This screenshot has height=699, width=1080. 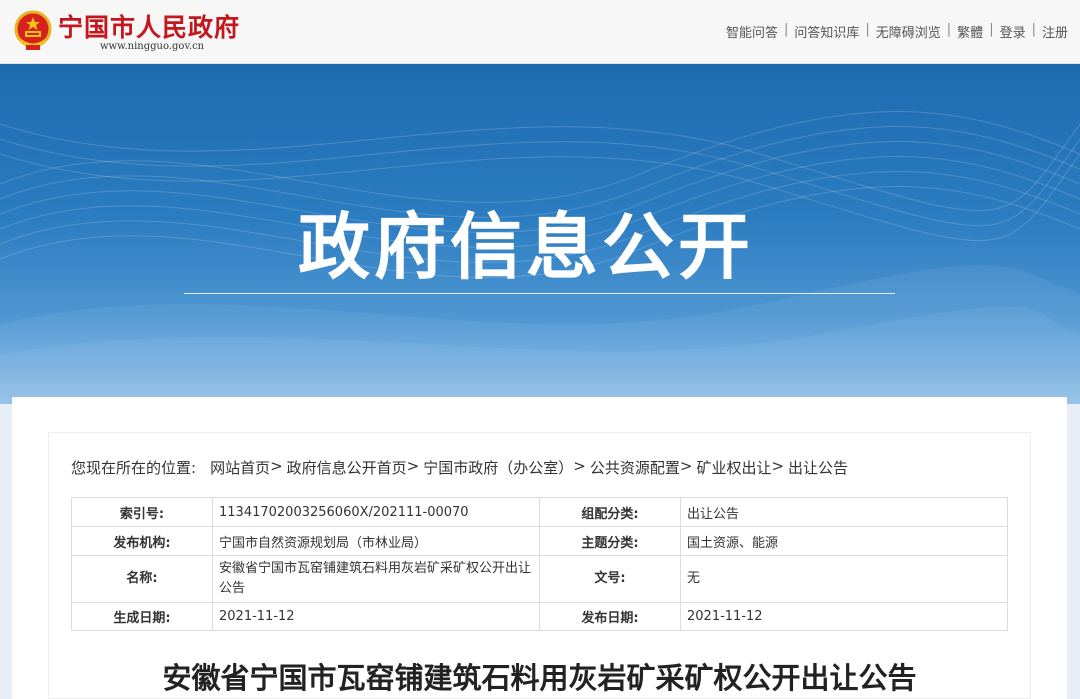 I want to click on name-value: 安徽省宁国市瓦窑铺建筑石料用灰岩矿采矿权公开出让公告, so click(x=376, y=579).